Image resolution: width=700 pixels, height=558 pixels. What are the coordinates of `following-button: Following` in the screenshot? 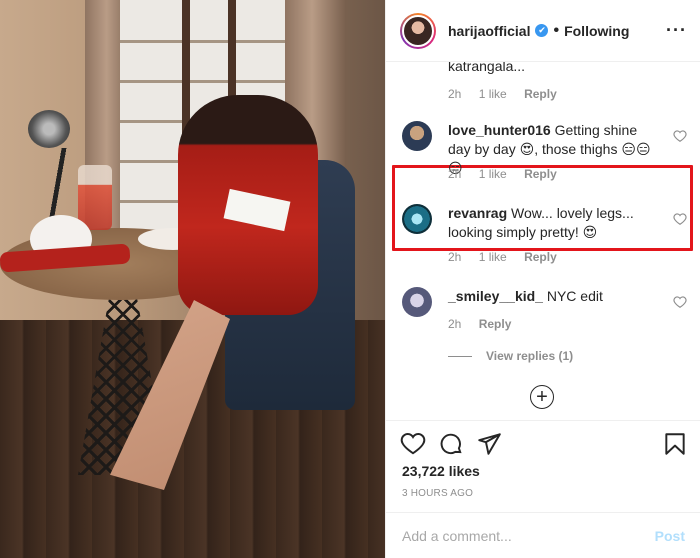 It's located at (596, 31).